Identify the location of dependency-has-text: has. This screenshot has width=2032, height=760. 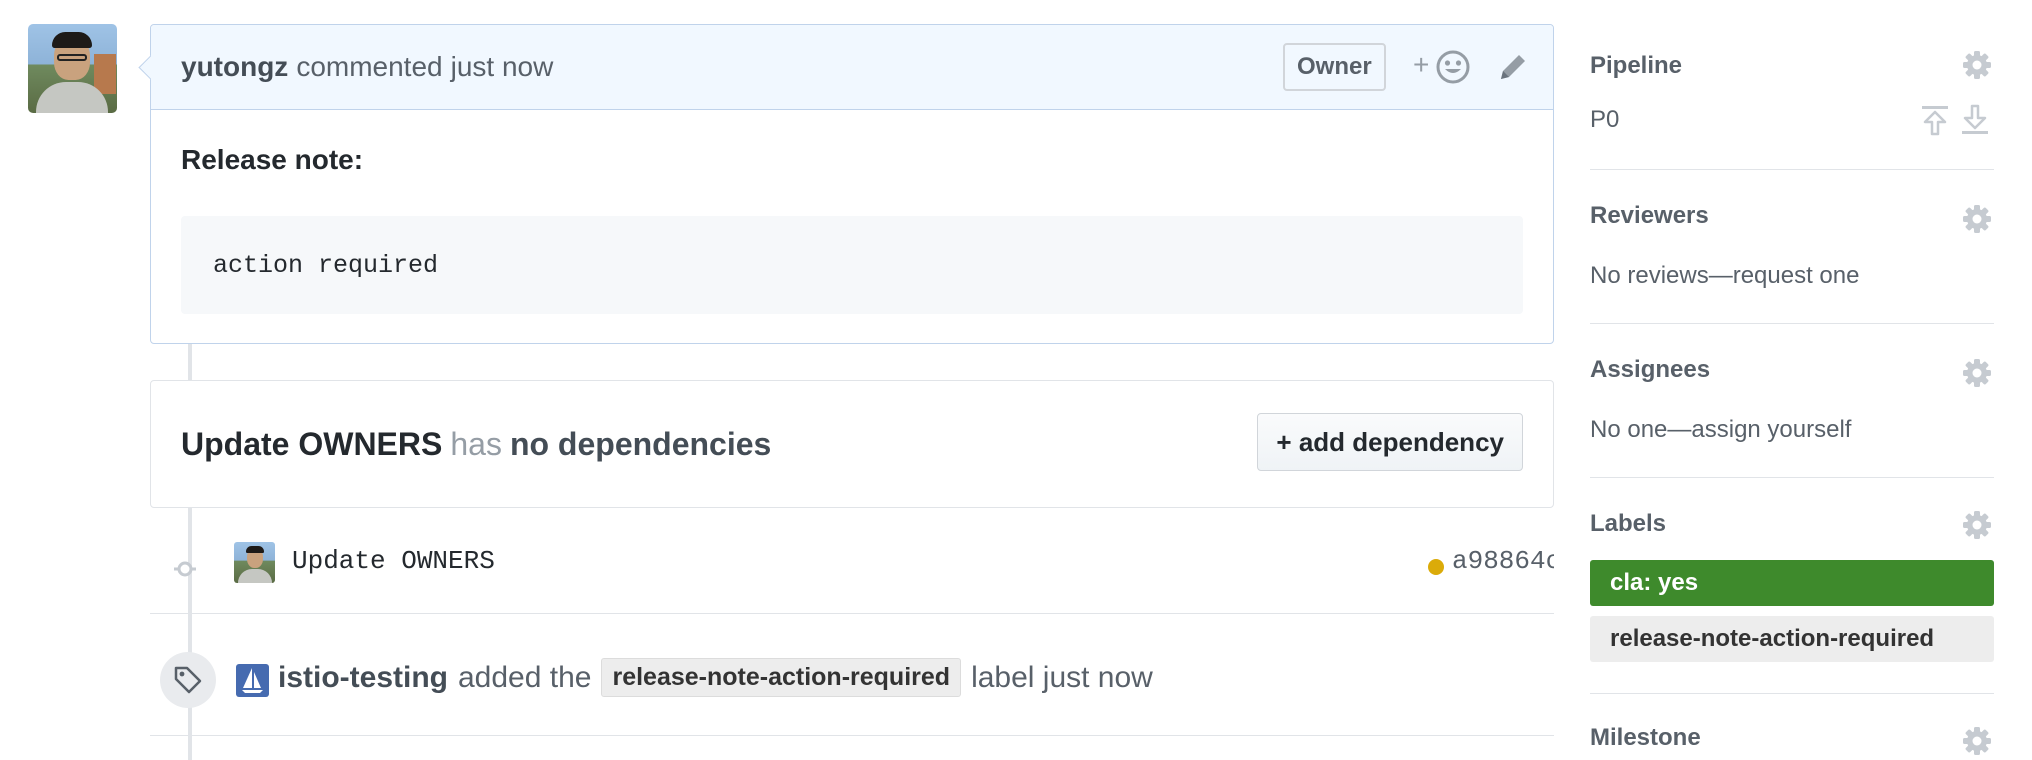
(476, 443).